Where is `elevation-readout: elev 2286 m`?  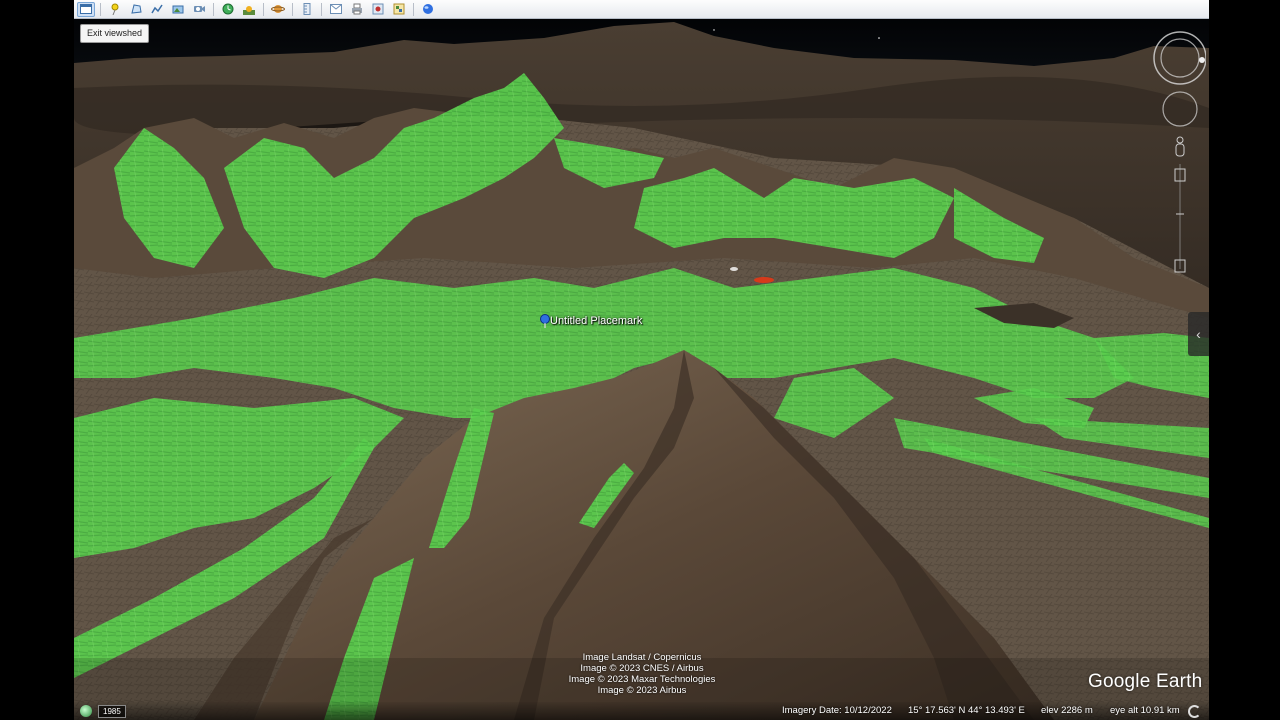
elevation-readout: elev 2286 m is located at coordinates (1067, 710).